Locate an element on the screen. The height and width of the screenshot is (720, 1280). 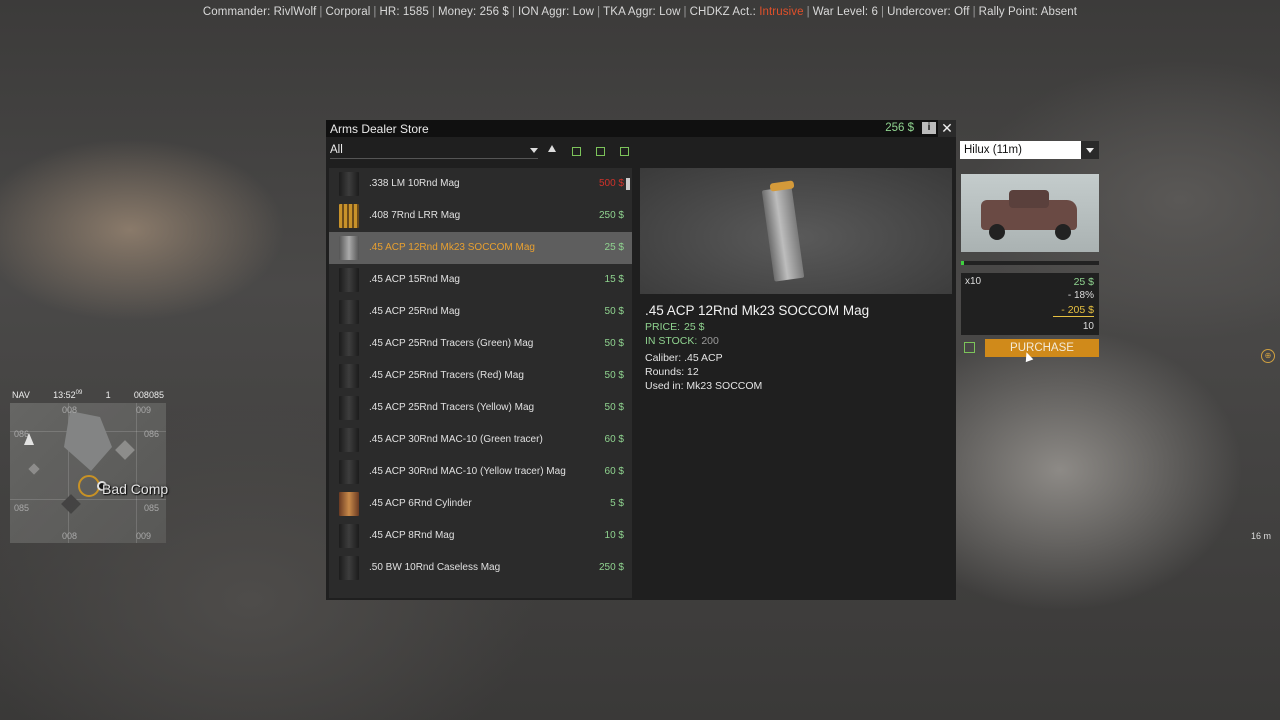
status-item: Commander: RivlWolf is located at coordinates (259, 12).